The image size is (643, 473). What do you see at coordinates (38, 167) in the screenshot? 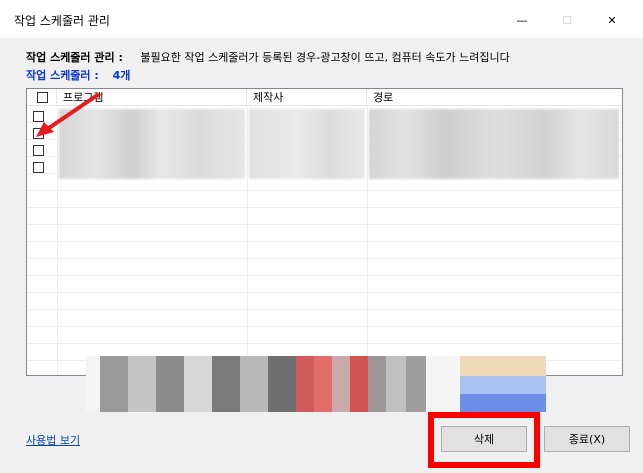
I see `row-checkbox` at bounding box center [38, 167].